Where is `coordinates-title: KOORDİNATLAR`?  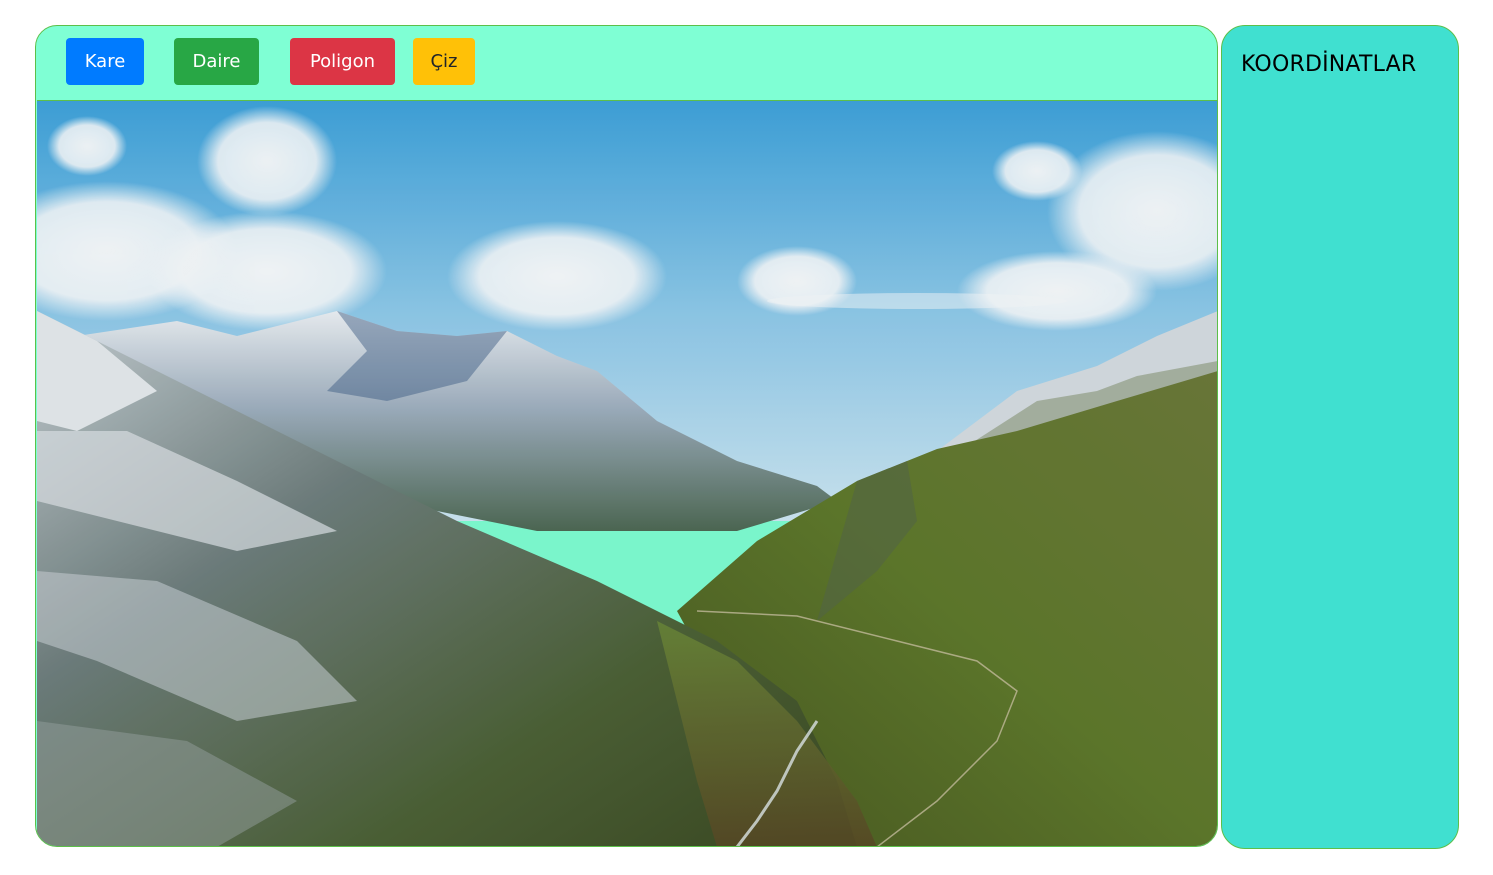
coordinates-title: KOORDİNATLAR is located at coordinates (1329, 64).